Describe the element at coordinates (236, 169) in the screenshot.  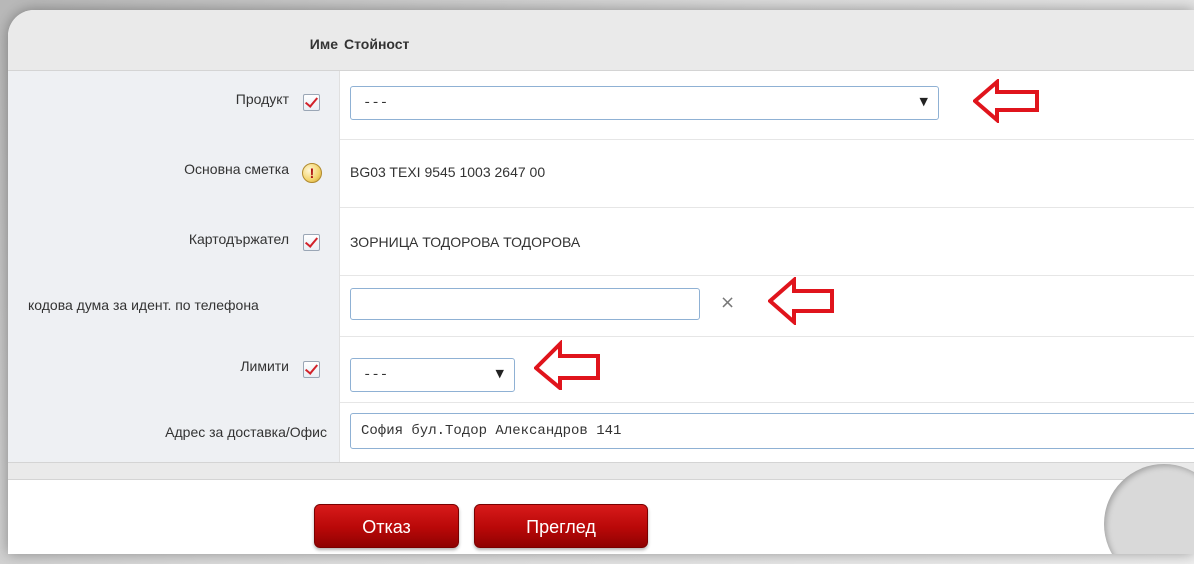
I see `main-account-label: Основна сметка` at that location.